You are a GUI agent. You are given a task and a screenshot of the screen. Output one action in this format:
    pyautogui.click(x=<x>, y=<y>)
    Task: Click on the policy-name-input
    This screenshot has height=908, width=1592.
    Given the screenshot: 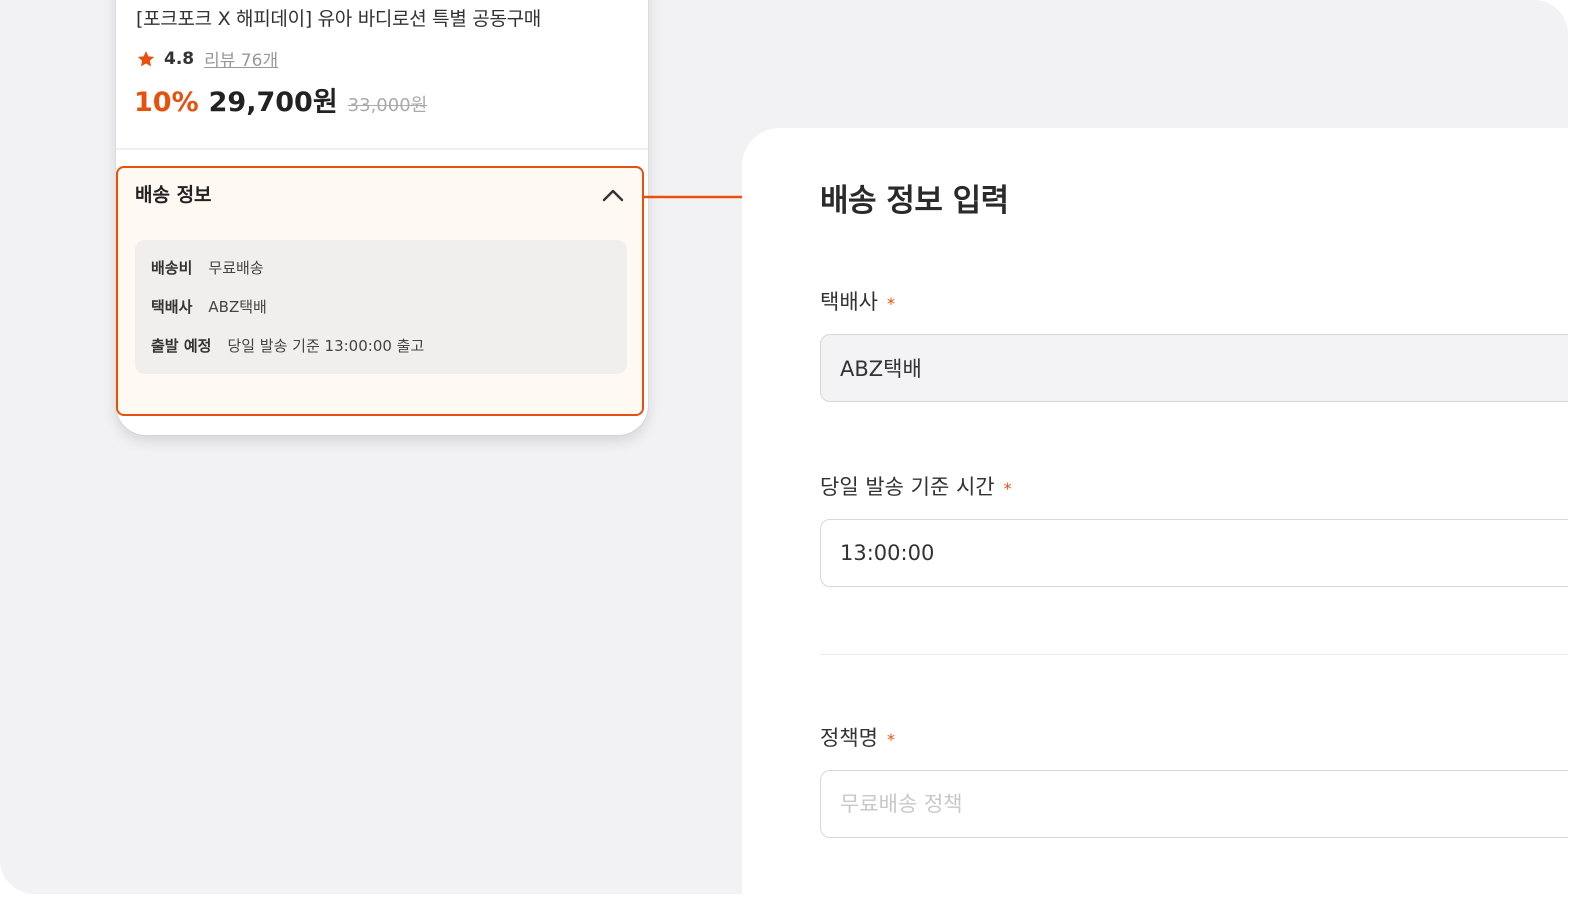 What is the action you would take?
    pyautogui.click(x=1194, y=804)
    